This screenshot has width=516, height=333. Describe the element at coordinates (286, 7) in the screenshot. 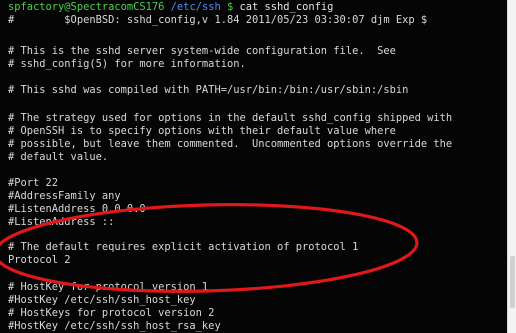

I see `prompt-command: cat sshd_config` at that location.